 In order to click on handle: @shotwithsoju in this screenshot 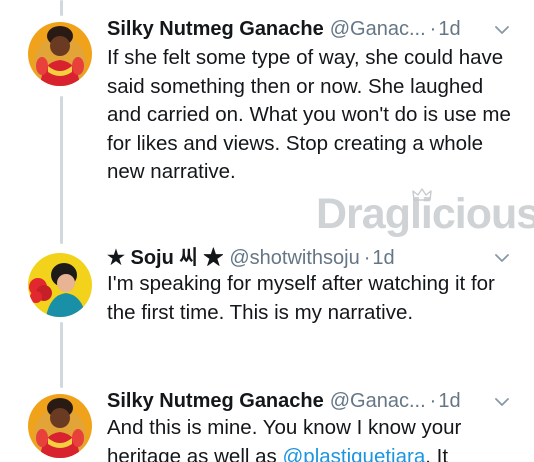, I will do `click(294, 258)`.